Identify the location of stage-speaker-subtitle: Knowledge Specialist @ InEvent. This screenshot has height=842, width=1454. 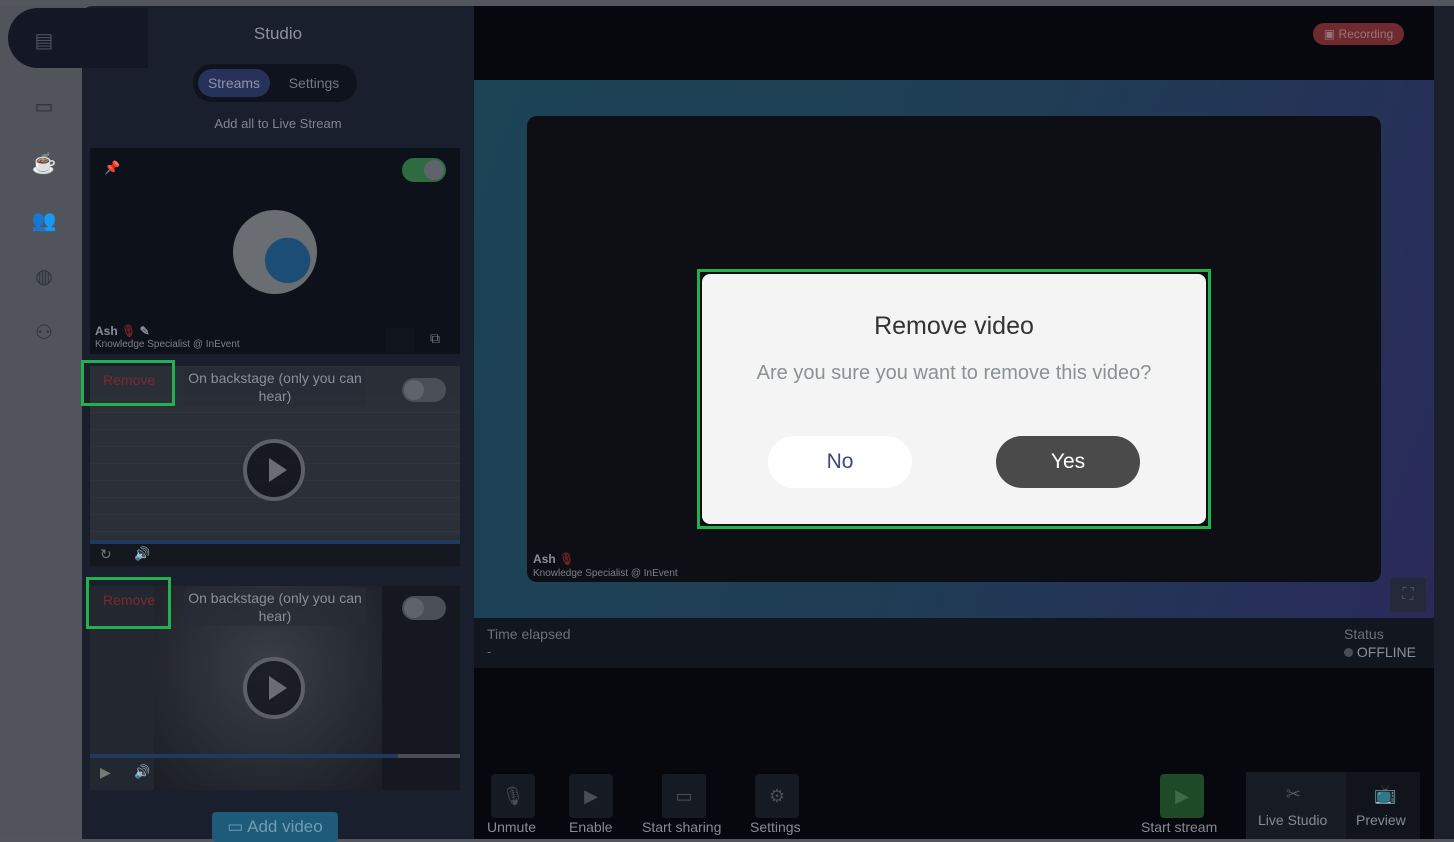
(605, 573).